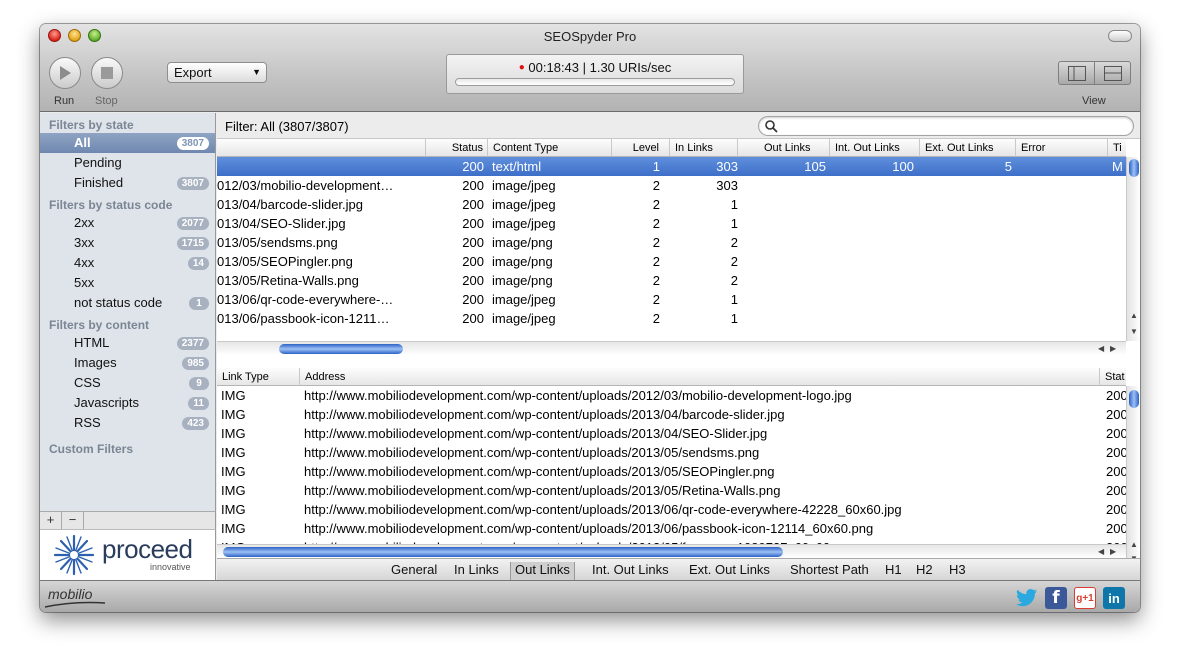 The width and height of the screenshot is (1180, 667). I want to click on column-header-address: Address, so click(700, 377).